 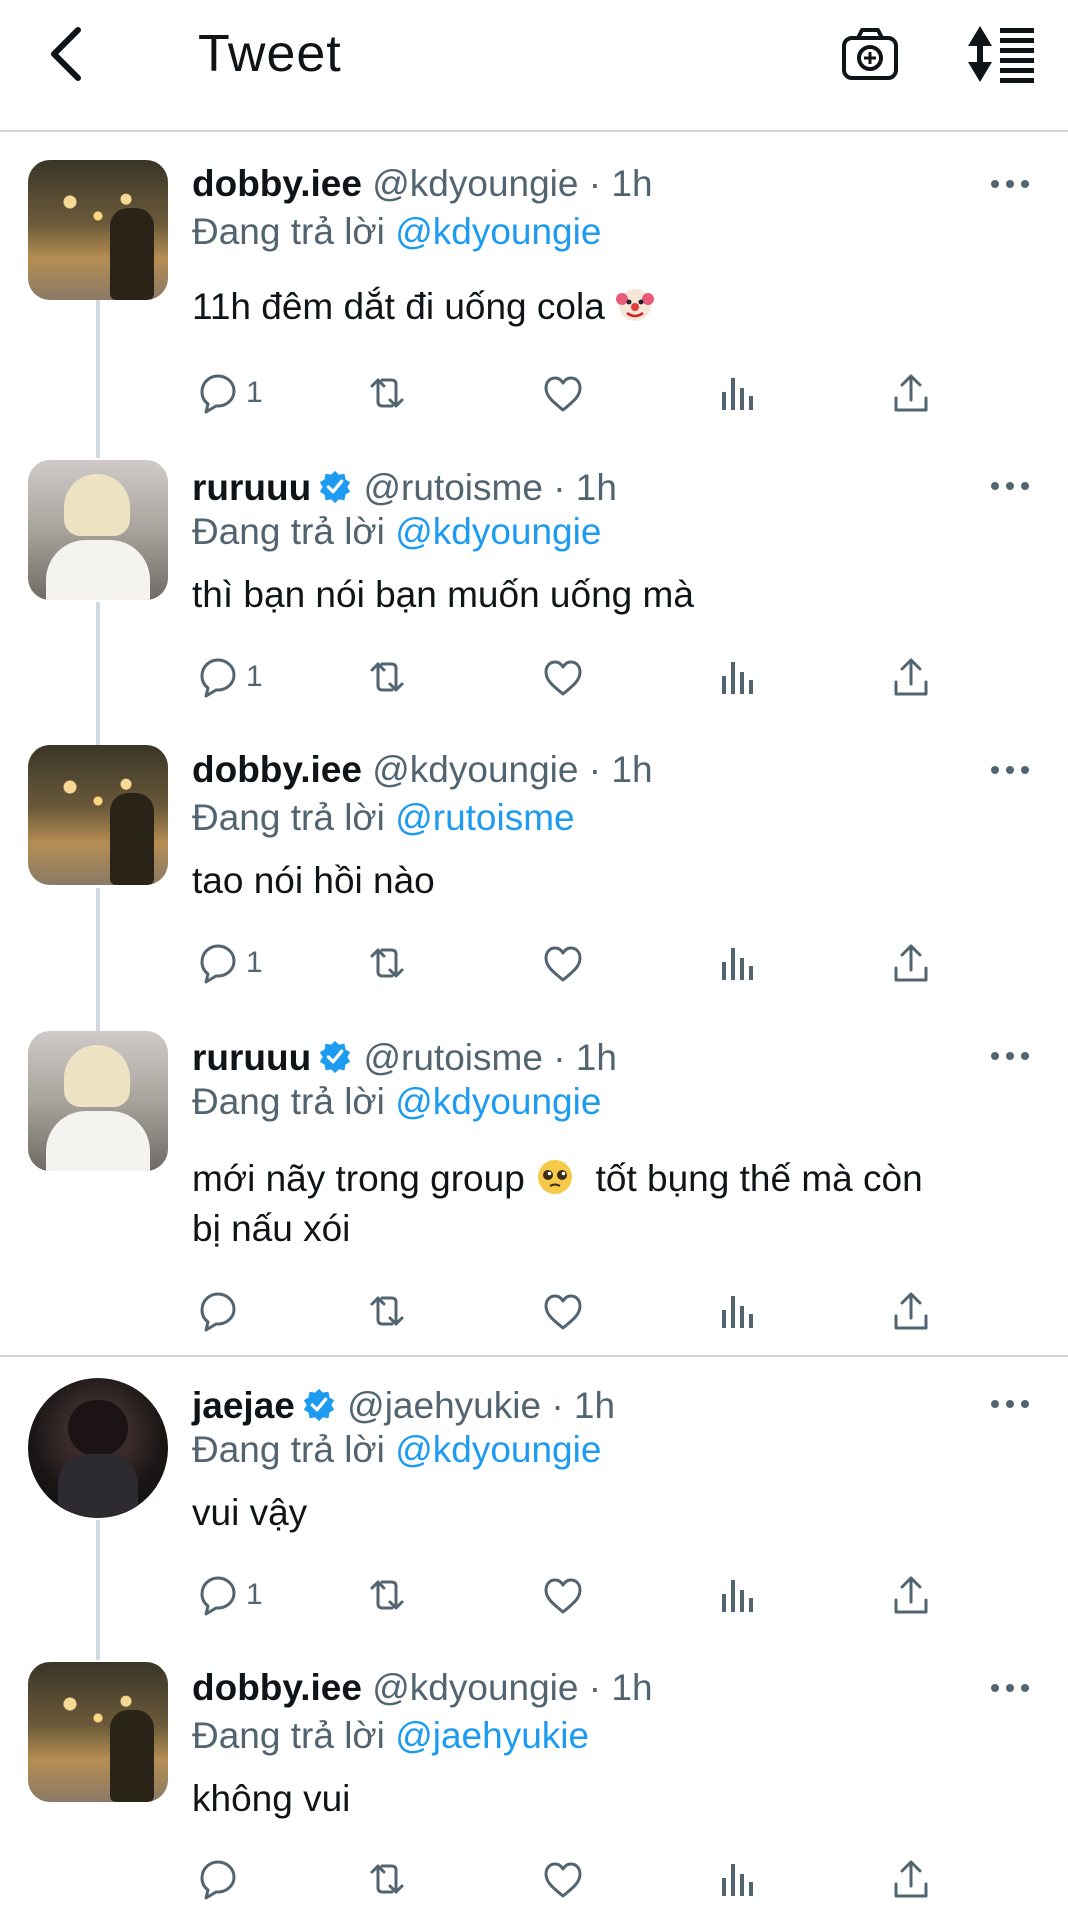 What do you see at coordinates (250, 1512) in the screenshot?
I see `tweet-text: vui vậy` at bounding box center [250, 1512].